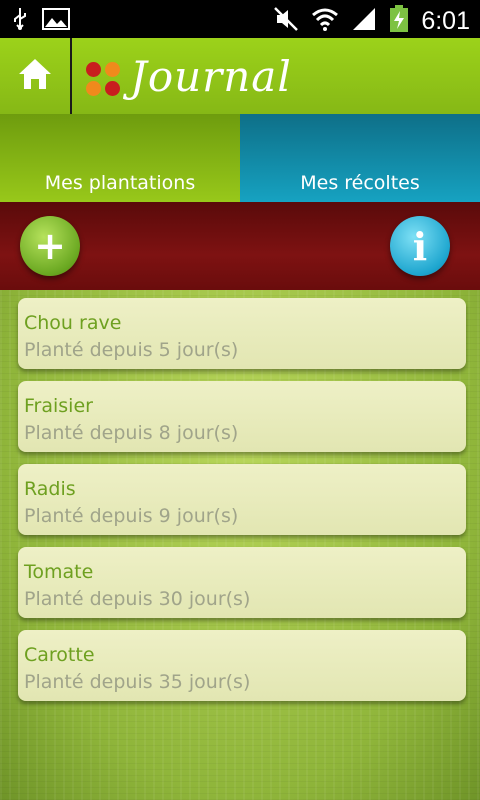 The height and width of the screenshot is (800, 480). I want to click on page-title: Journal, so click(211, 76).